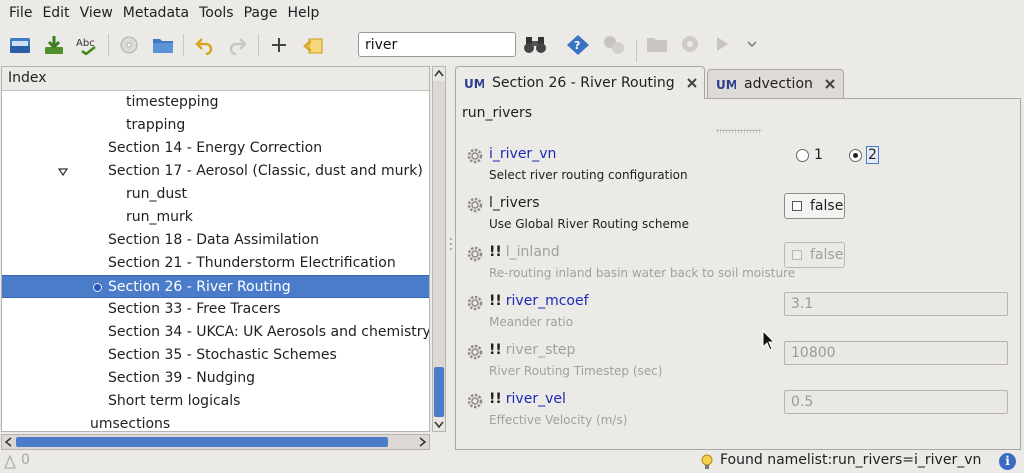  What do you see at coordinates (580, 82) in the screenshot?
I see `tab-section-26: UM Section 26 - River Routing` at bounding box center [580, 82].